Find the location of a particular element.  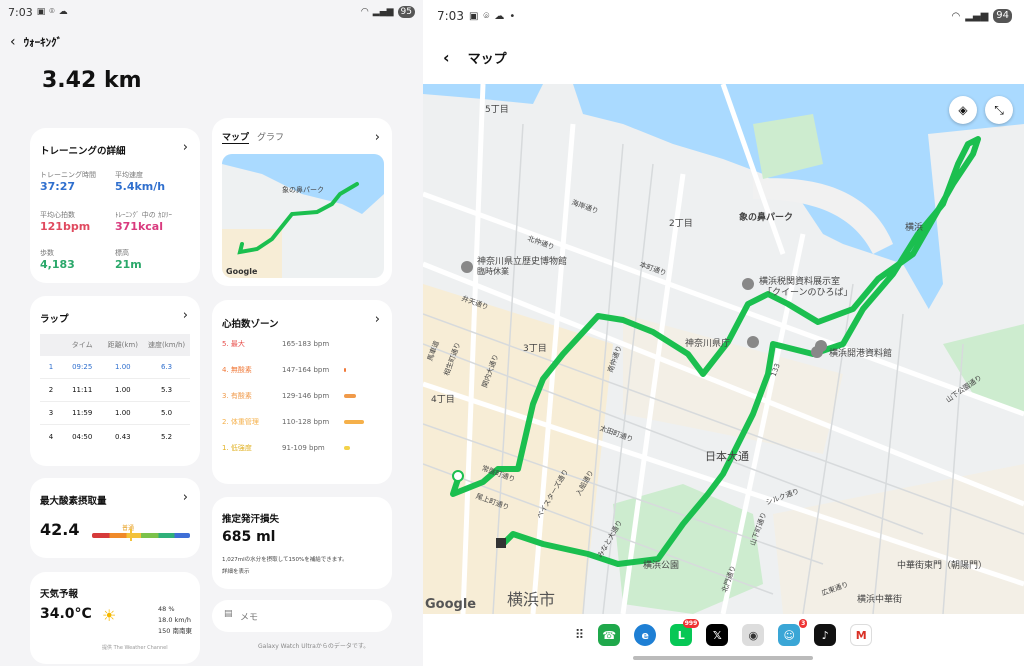

map-label: 「クイーンのひろば」 is located at coordinates (808, 293).